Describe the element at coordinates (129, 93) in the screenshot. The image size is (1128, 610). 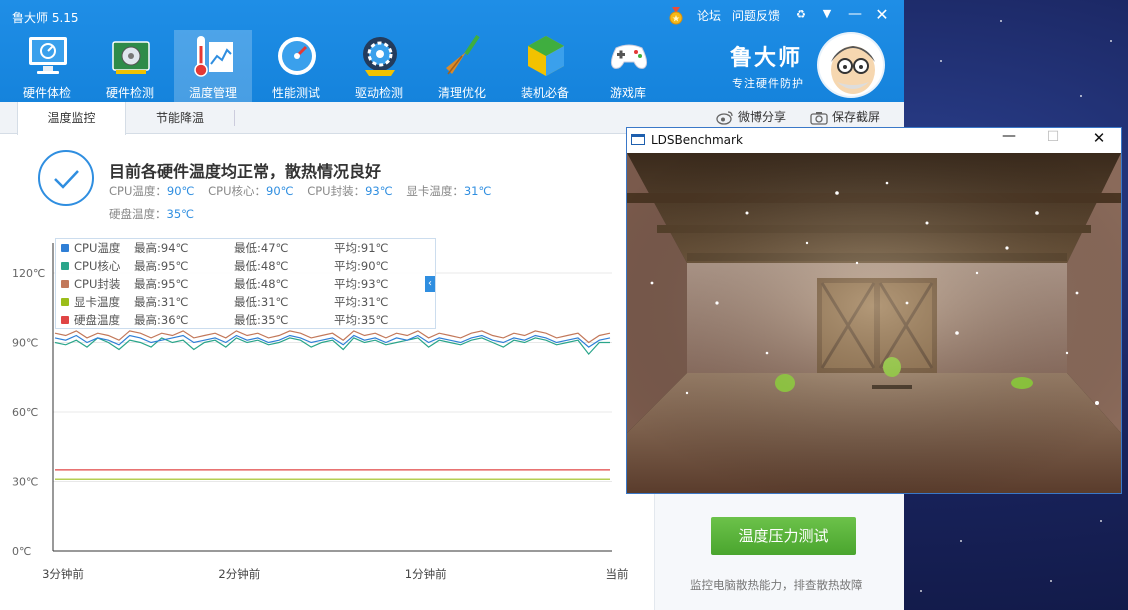
I see `nav-label: 硬件检测` at that location.